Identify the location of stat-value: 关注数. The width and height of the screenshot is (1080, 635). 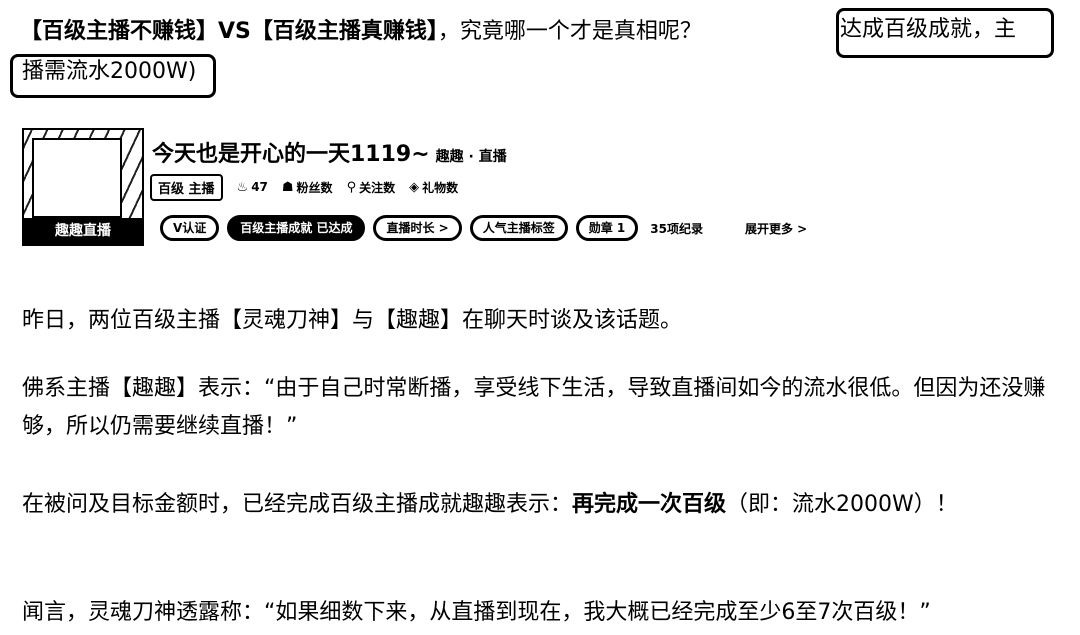
(377, 187).